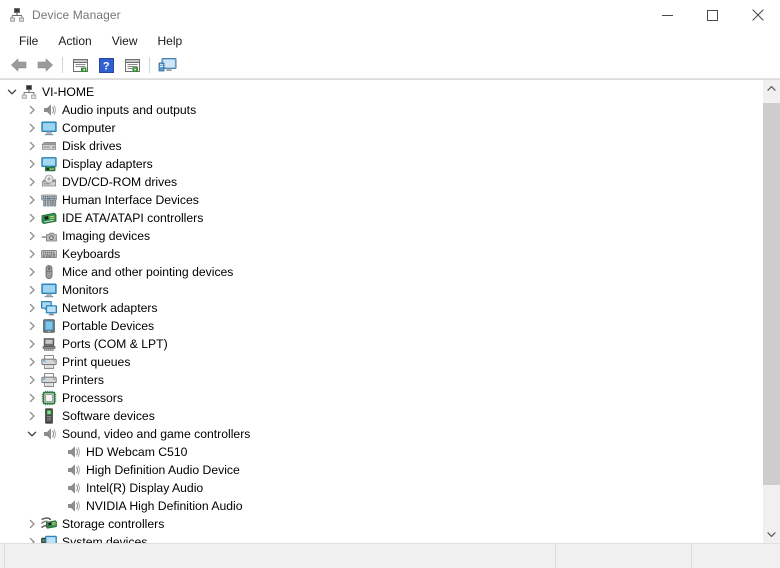 This screenshot has height=568, width=780. Describe the element at coordinates (381, 362) in the screenshot. I see `tree-item: Print queues` at that location.